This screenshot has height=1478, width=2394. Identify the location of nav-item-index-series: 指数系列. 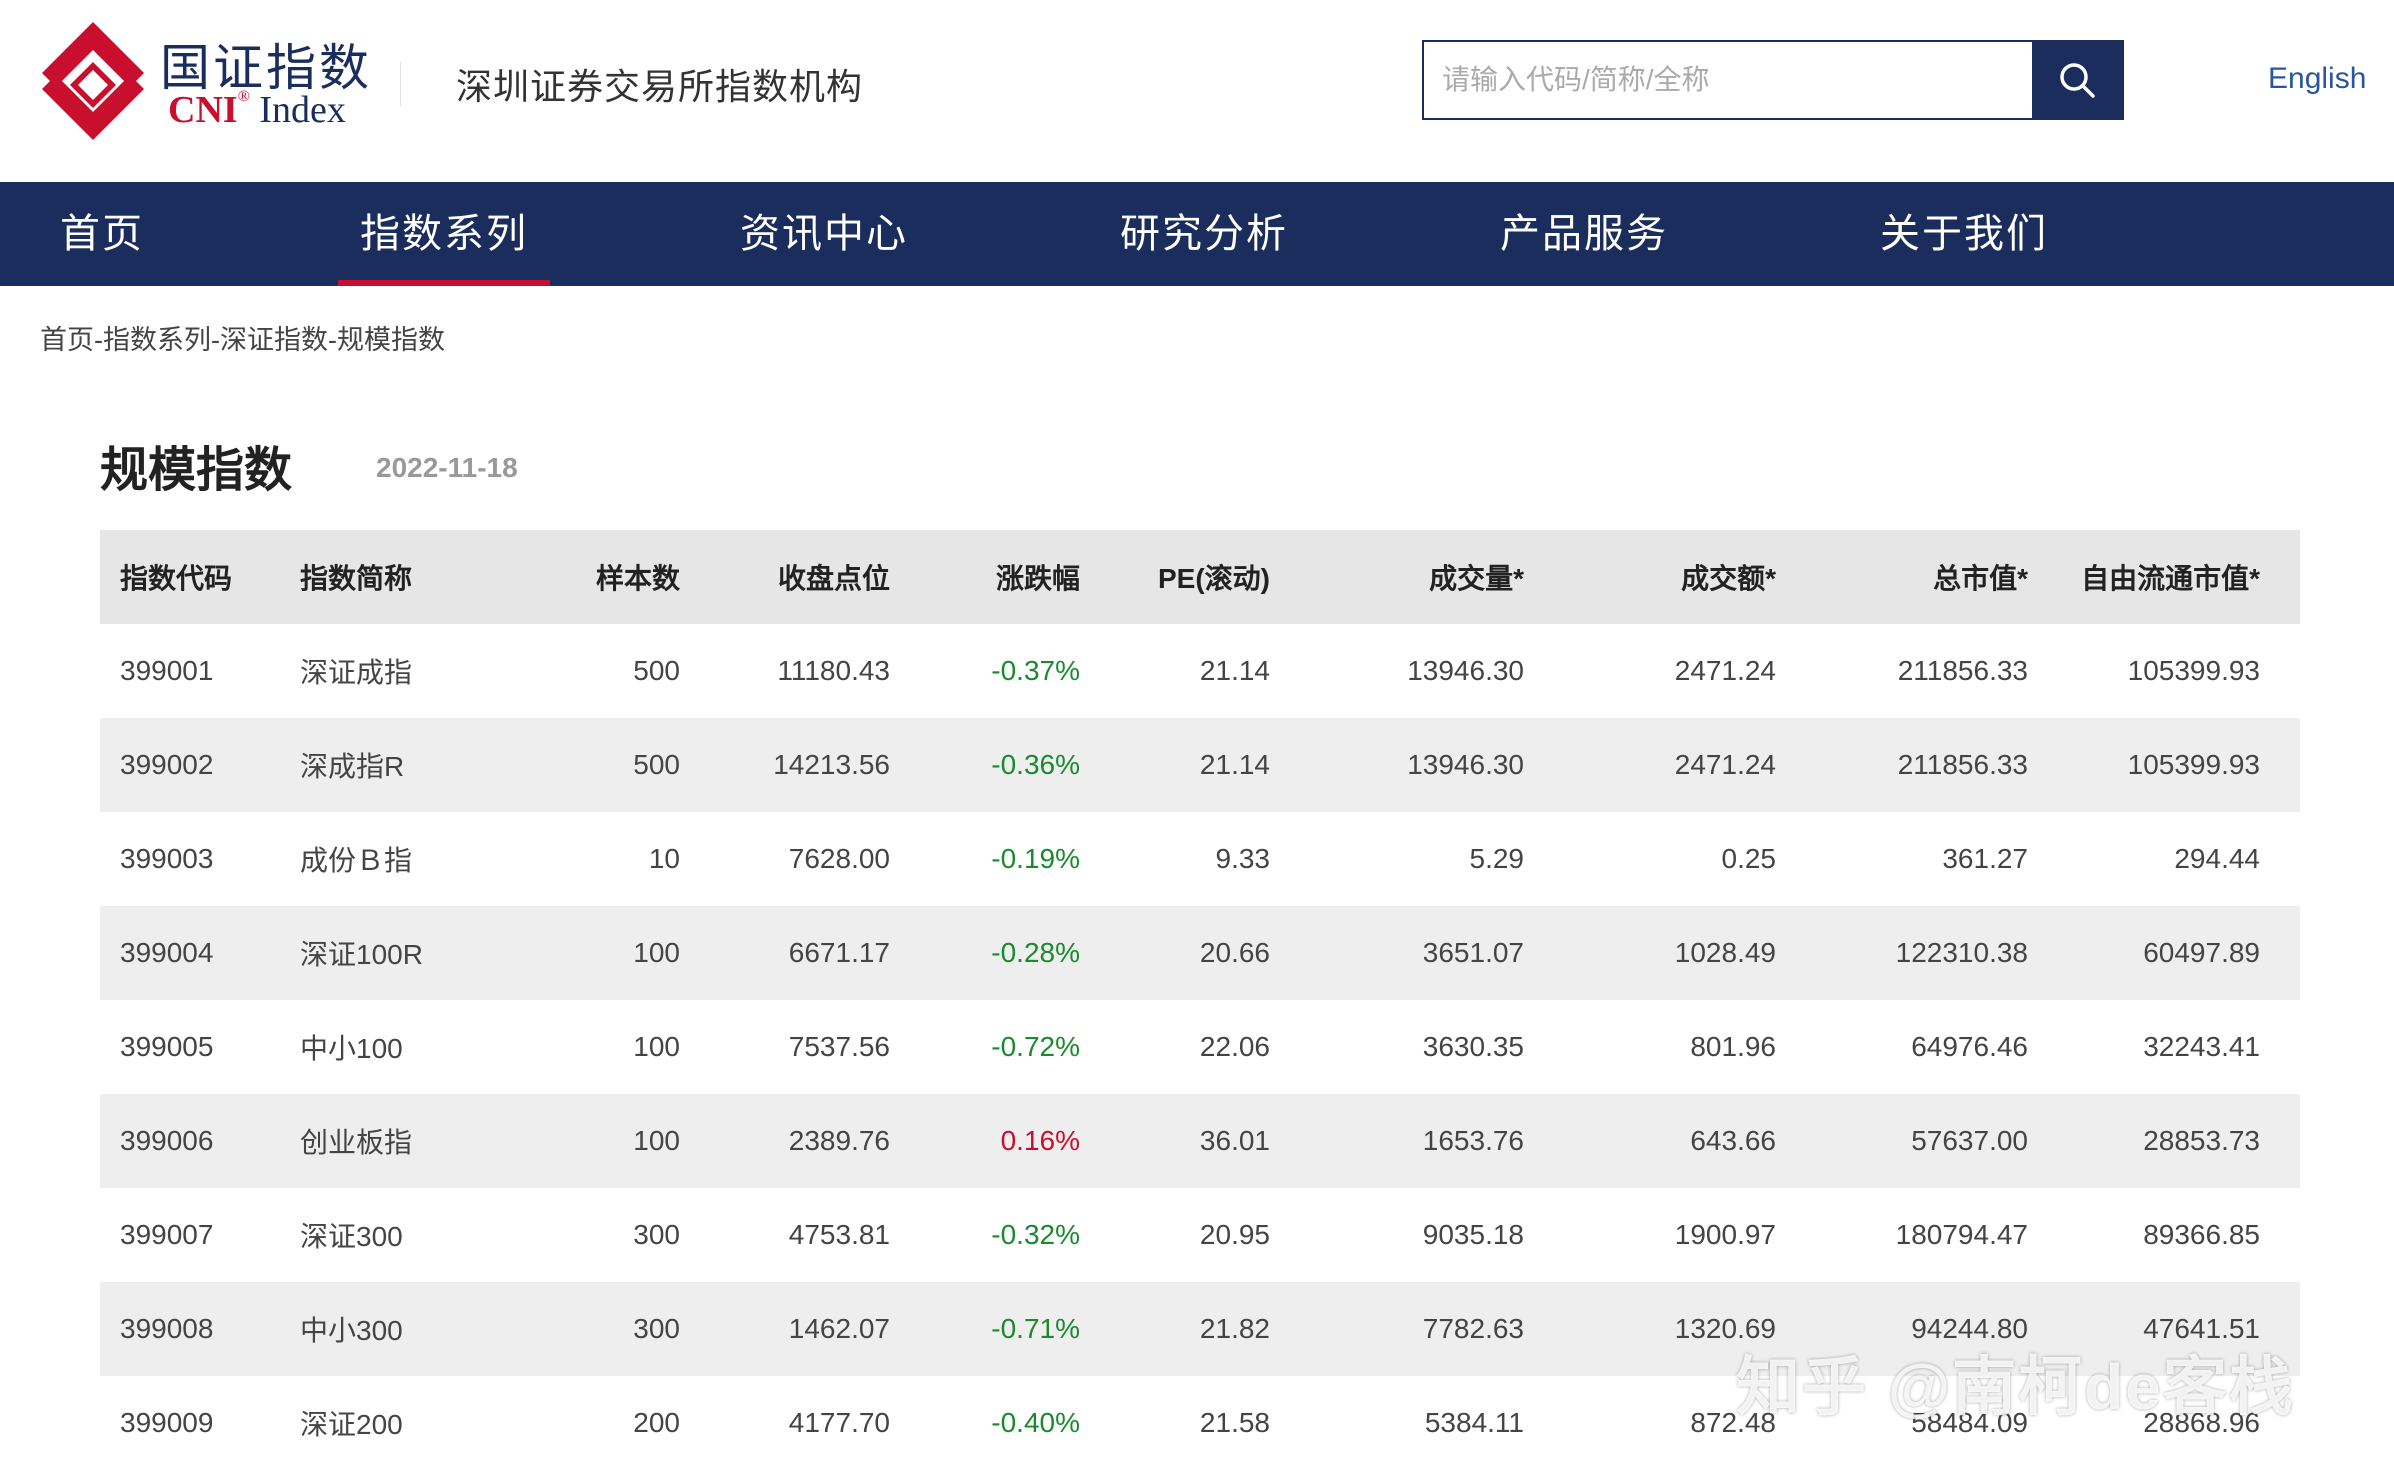
(444, 234).